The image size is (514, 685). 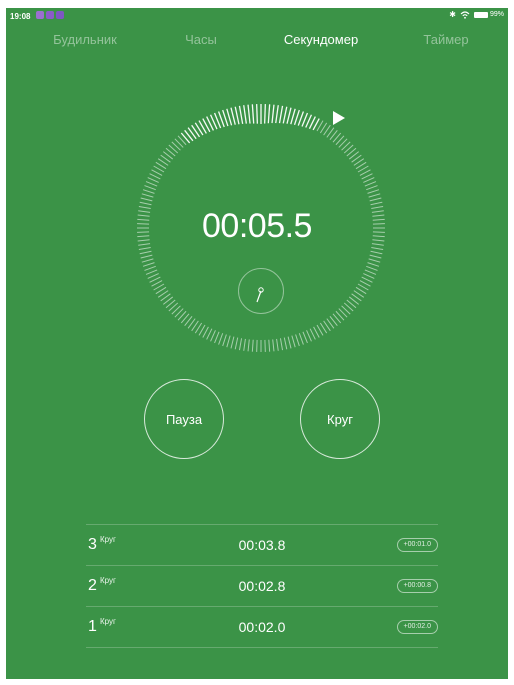 I want to click on status-time: 19:08, so click(x=20, y=16).